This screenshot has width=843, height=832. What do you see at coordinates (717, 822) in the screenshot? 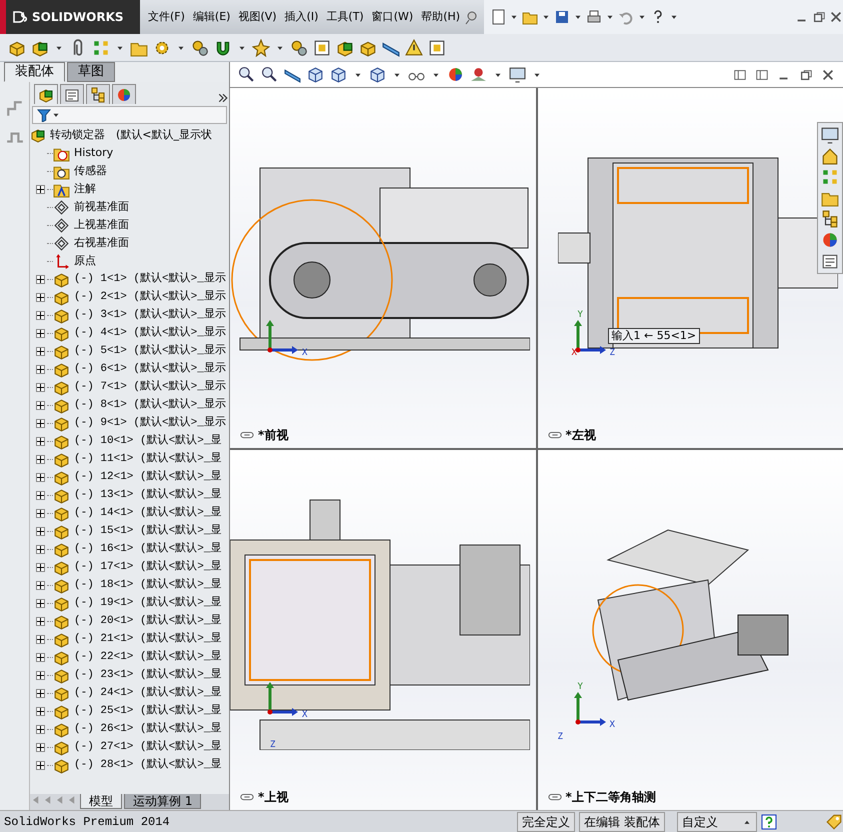
I see `units-selector: 自定义` at bounding box center [717, 822].